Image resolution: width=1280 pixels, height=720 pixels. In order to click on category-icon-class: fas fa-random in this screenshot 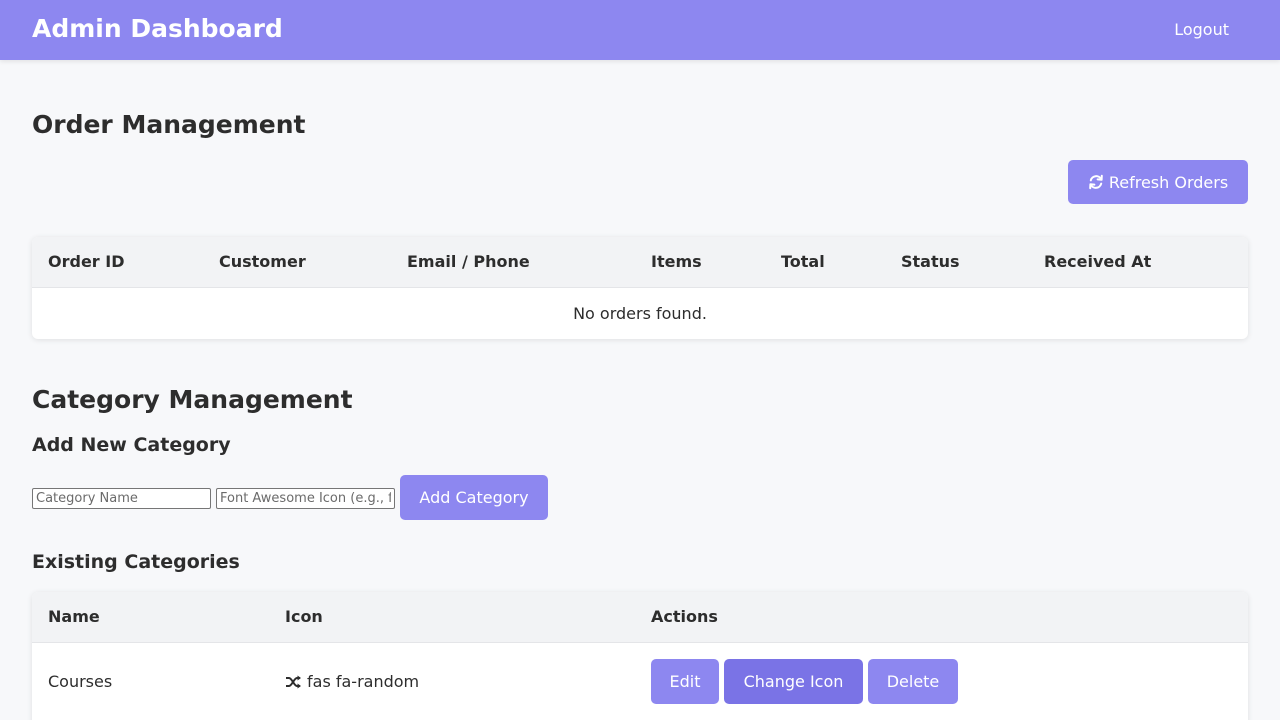, I will do `click(363, 681)`.